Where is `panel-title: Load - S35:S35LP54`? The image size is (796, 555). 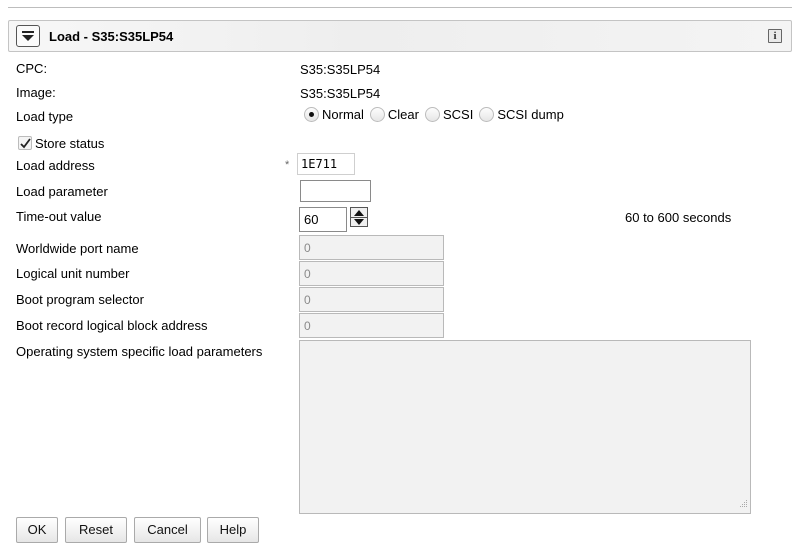
panel-title: Load - S35:S35LP54 is located at coordinates (111, 36).